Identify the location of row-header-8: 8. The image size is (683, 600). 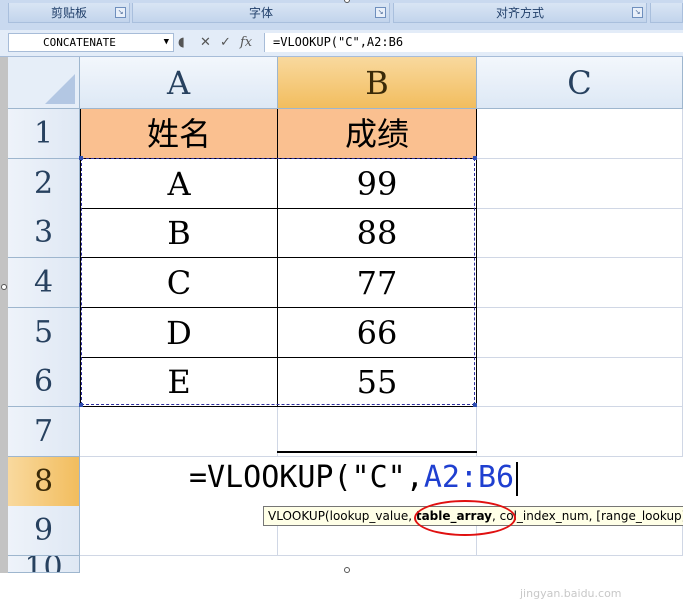
(44, 482).